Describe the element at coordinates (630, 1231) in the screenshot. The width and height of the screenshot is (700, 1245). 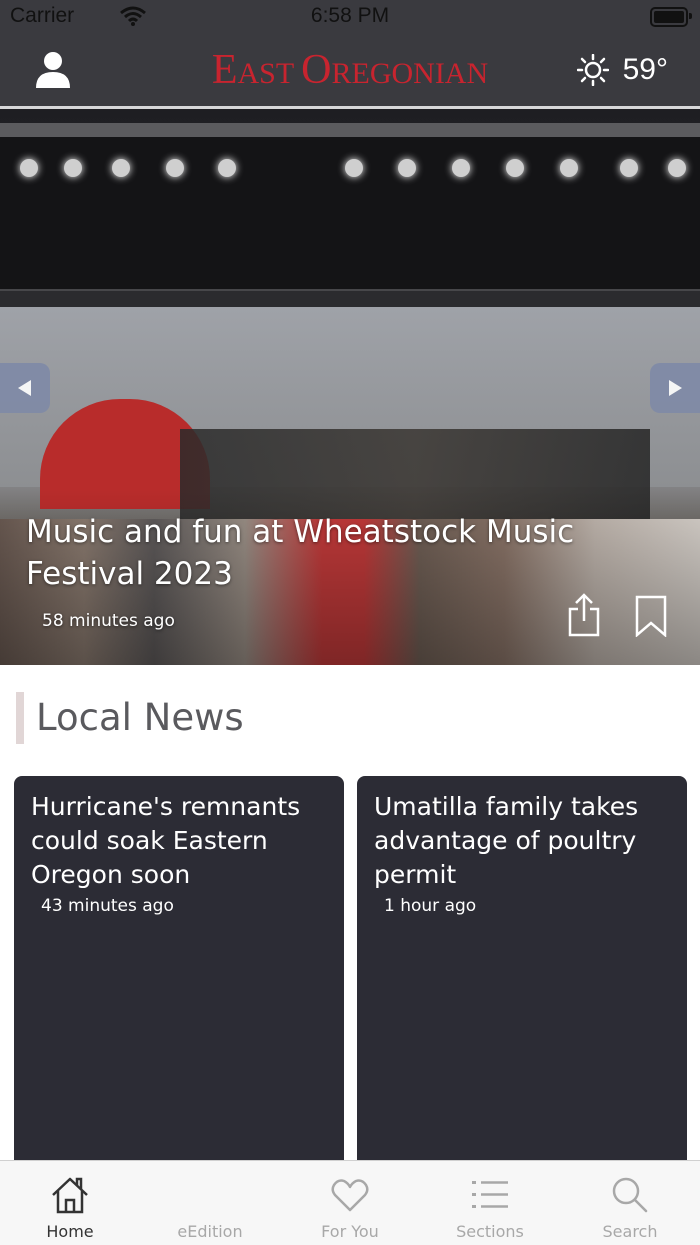
I see `tab-label: Search` at that location.